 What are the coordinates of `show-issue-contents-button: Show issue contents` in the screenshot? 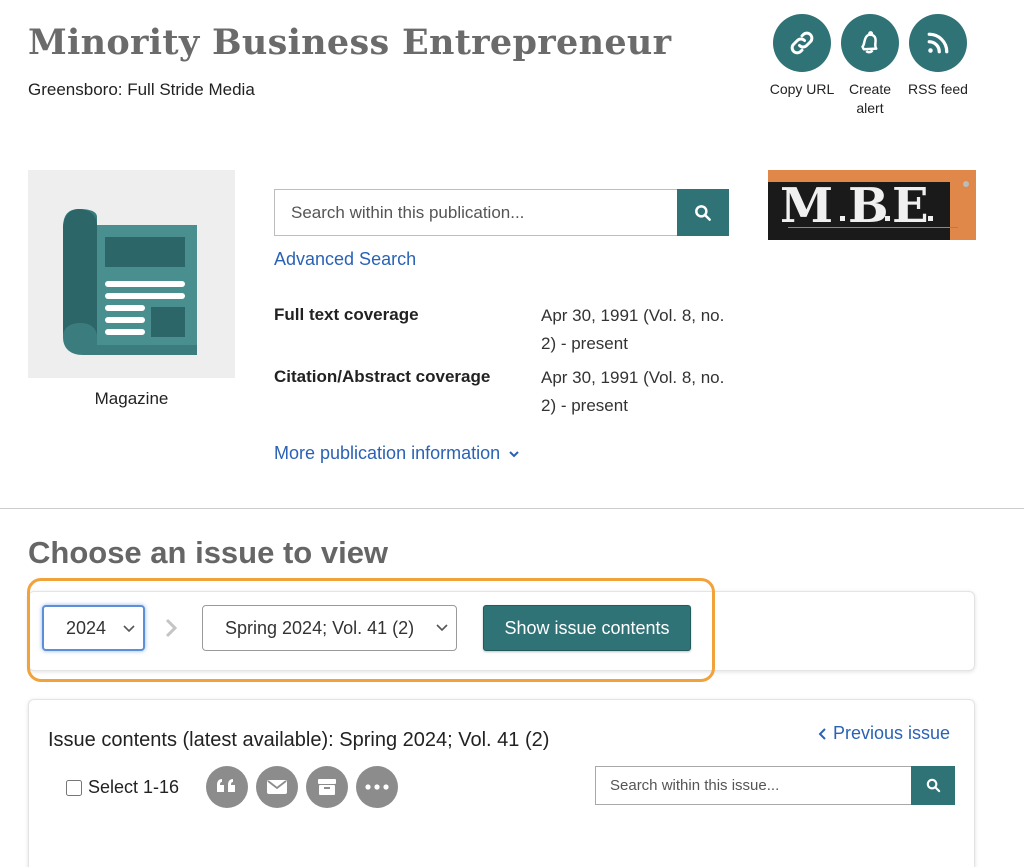 It's located at (587, 628).